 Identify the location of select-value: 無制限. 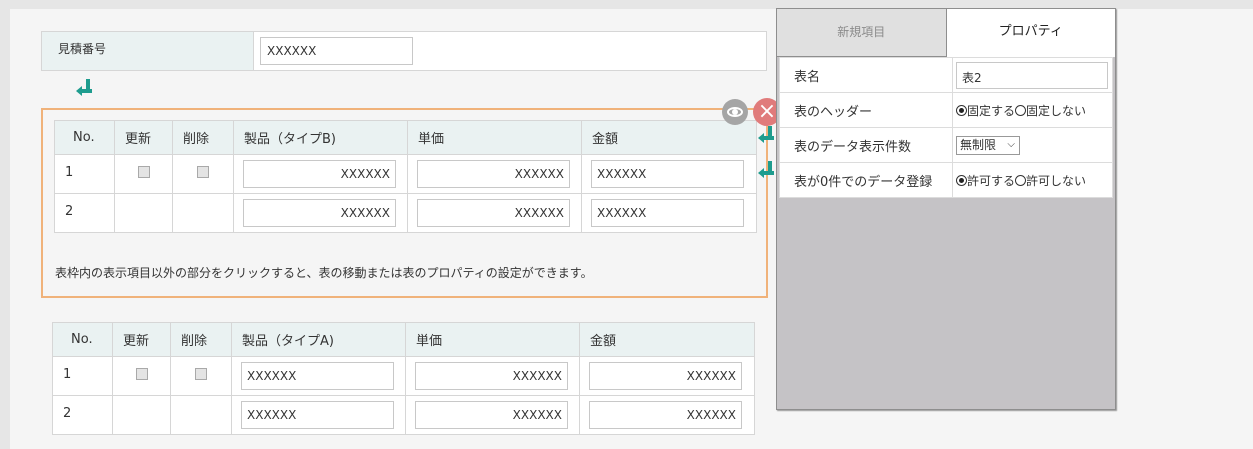
(978, 144).